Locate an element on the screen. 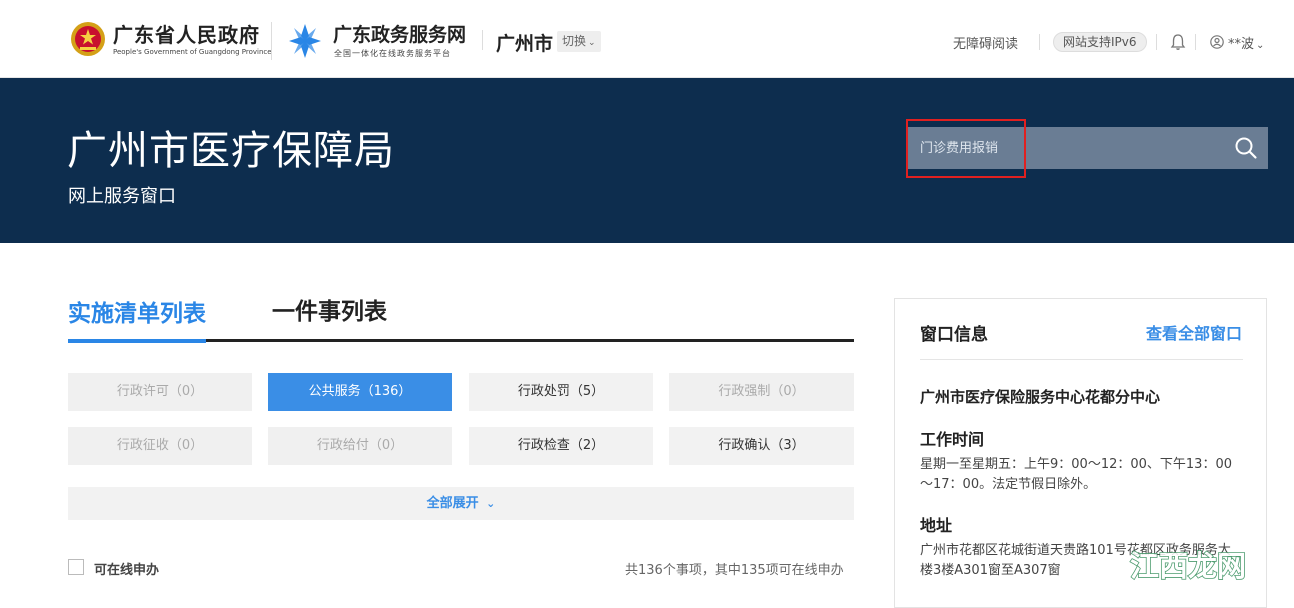 The height and width of the screenshot is (608, 1294). expand-label: 全部展开 is located at coordinates (452, 503).